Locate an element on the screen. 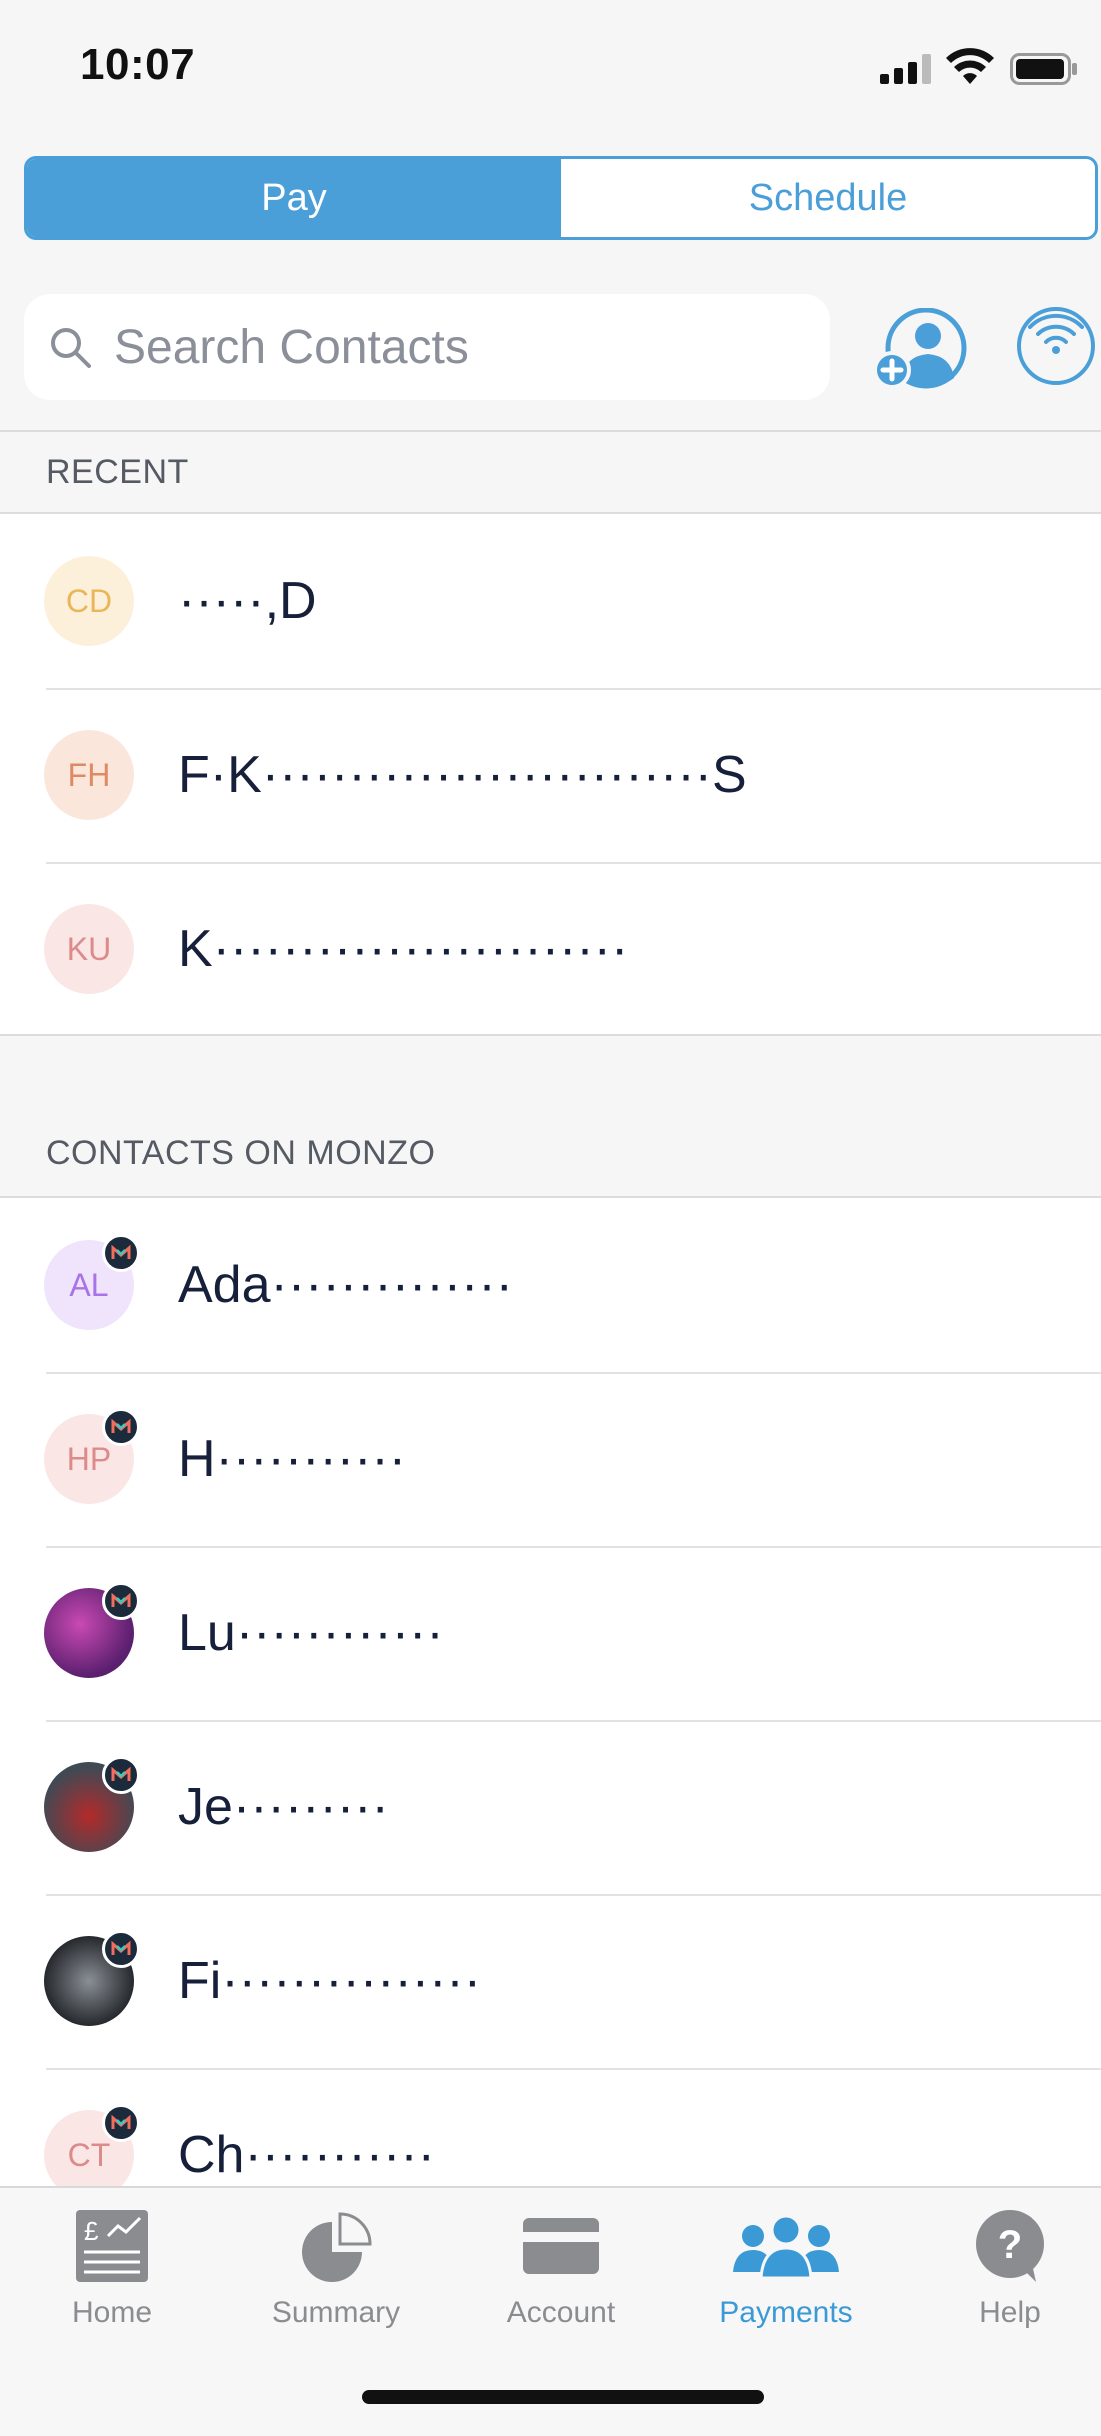 The width and height of the screenshot is (1101, 2436). contact-name: H··········· is located at coordinates (292, 1459).